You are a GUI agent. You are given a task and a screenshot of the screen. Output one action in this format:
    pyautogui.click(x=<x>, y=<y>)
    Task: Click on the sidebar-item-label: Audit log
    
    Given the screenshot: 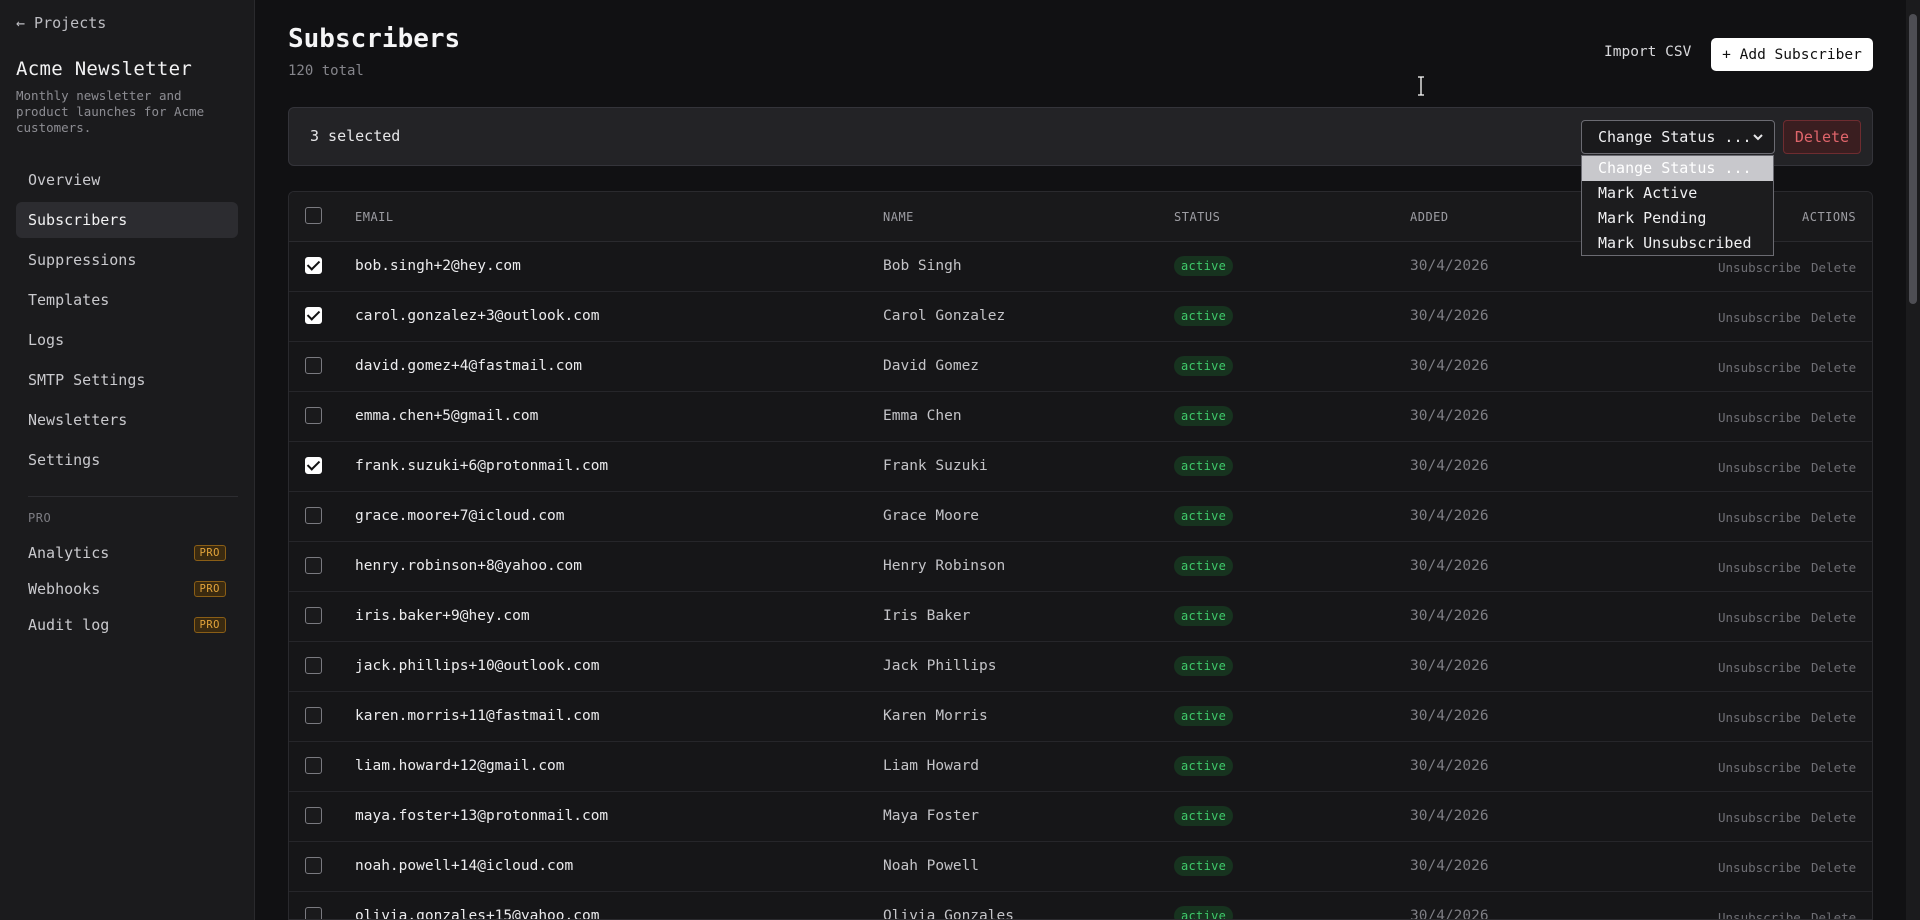 What is the action you would take?
    pyautogui.click(x=69, y=625)
    